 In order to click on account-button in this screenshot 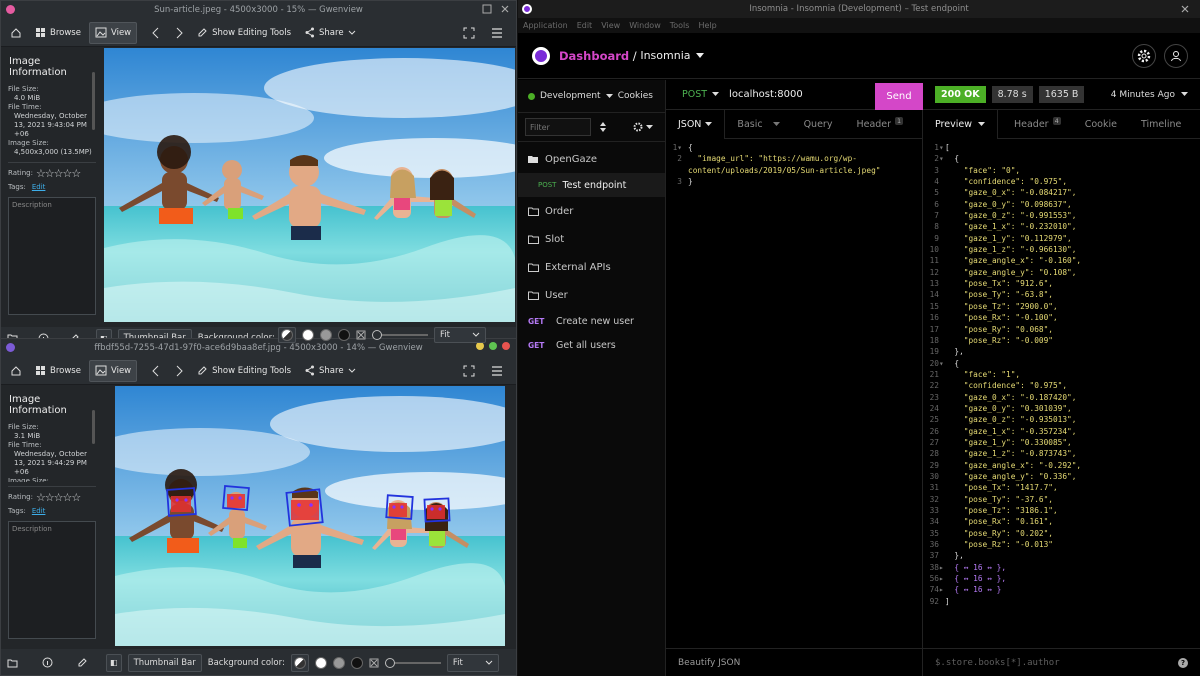, I will do `click(1176, 56)`.